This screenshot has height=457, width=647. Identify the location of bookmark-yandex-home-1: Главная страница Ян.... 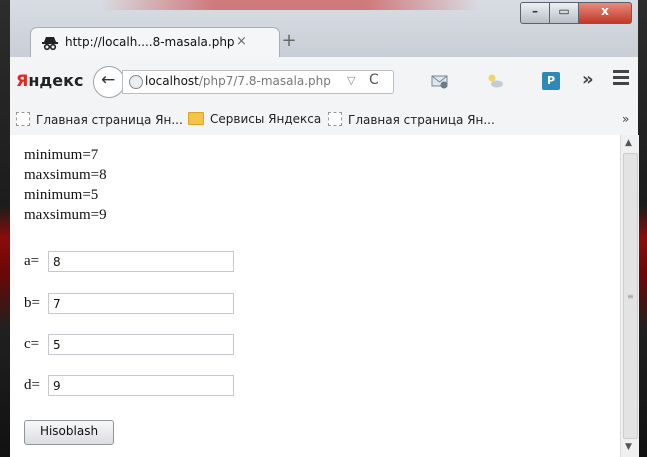
(99, 119).